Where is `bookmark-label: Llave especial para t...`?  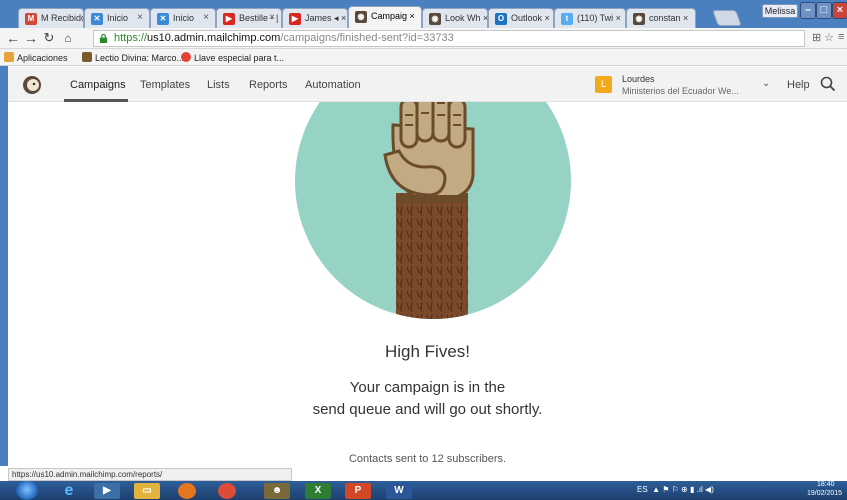 bookmark-label: Llave especial para t... is located at coordinates (239, 58).